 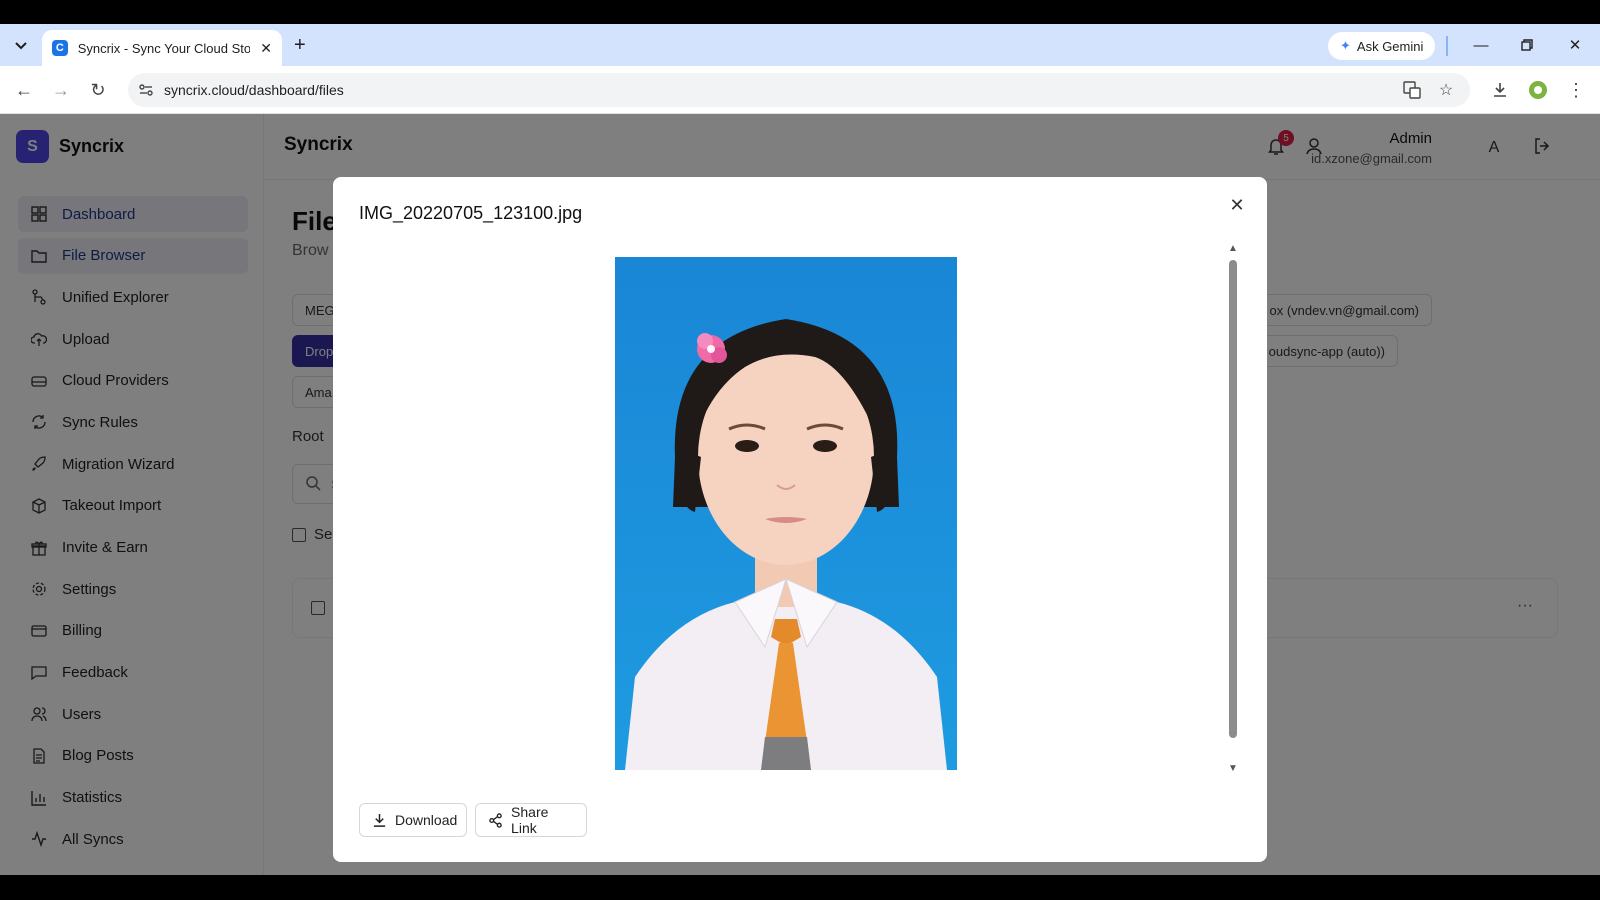 I want to click on browser-menu-icon: ⋮, so click(x=1576, y=90).